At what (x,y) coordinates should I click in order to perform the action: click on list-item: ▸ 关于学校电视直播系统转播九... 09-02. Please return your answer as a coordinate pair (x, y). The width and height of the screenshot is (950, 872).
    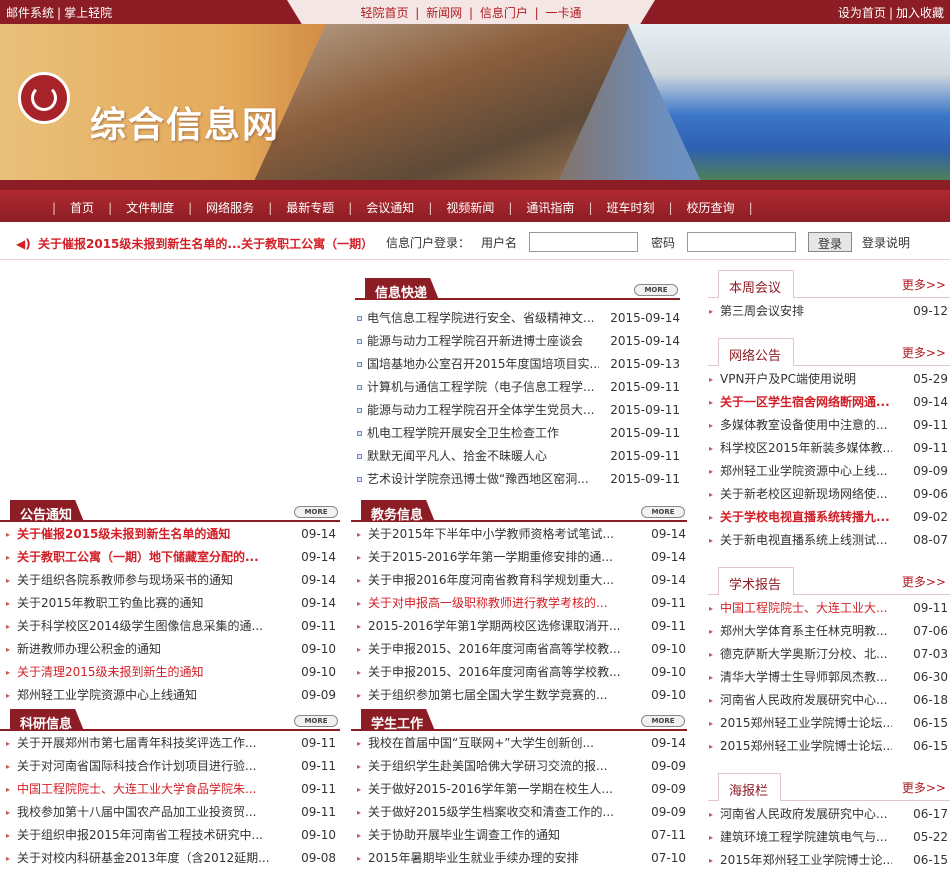
    Looking at the image, I should click on (828, 517).